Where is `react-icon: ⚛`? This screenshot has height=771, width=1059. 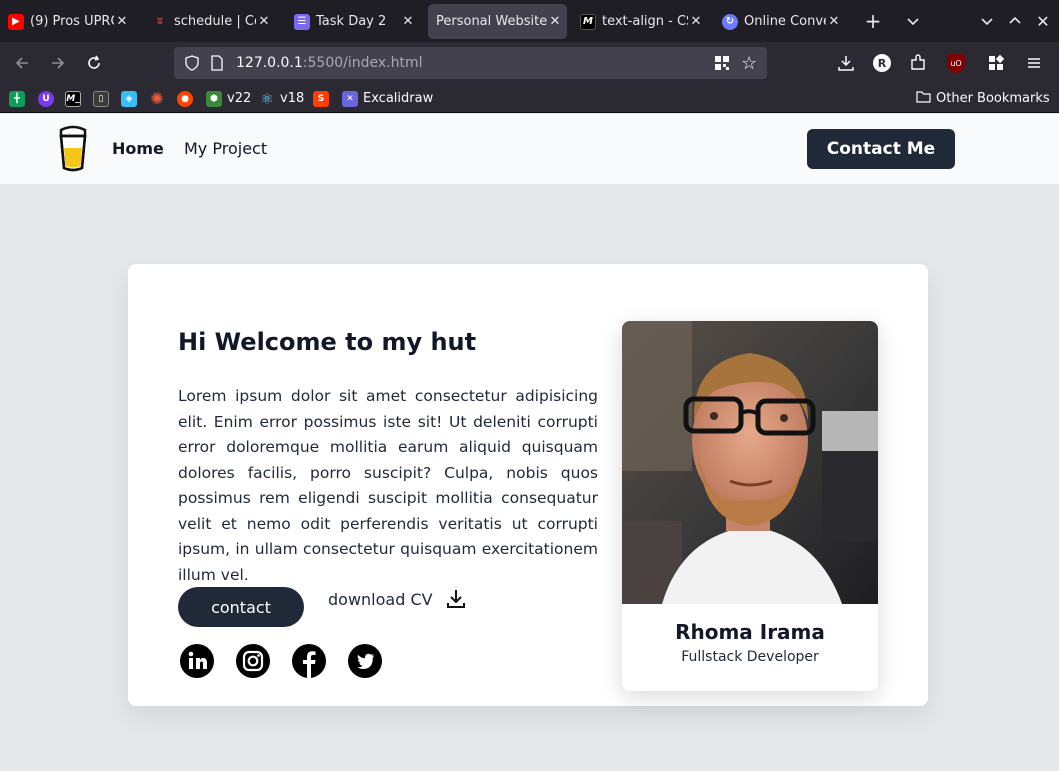
react-icon: ⚛ is located at coordinates (267, 98).